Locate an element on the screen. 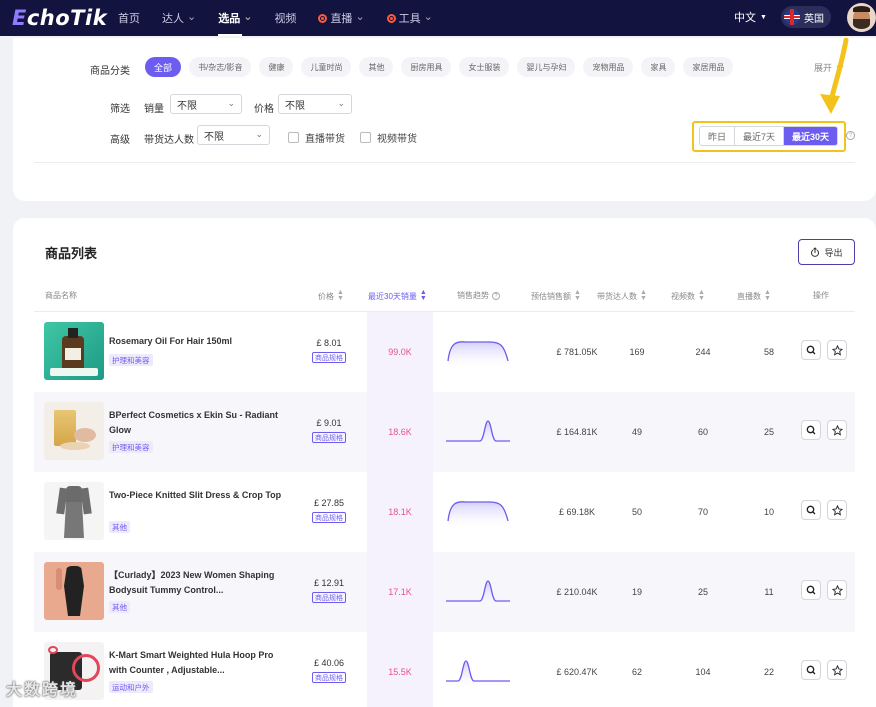  video-checkbox: 视频带货 is located at coordinates (388, 137).